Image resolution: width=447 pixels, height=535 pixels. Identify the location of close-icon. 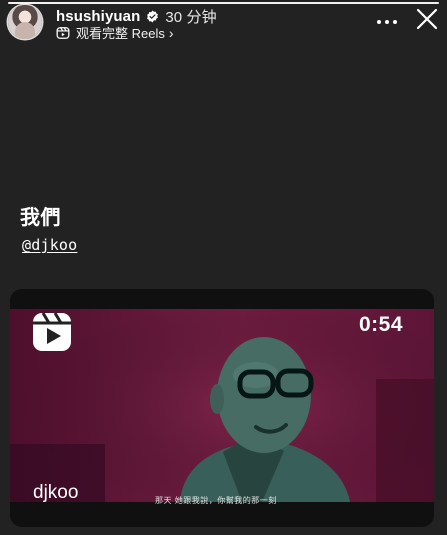
(427, 19).